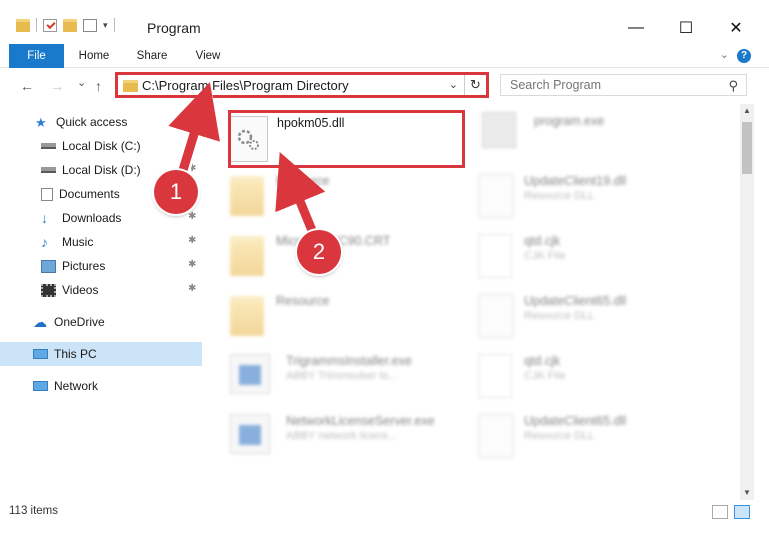 The width and height of the screenshot is (769, 533). I want to click on title-bar: ▾ Program — ☐ ✕, so click(384, 22).